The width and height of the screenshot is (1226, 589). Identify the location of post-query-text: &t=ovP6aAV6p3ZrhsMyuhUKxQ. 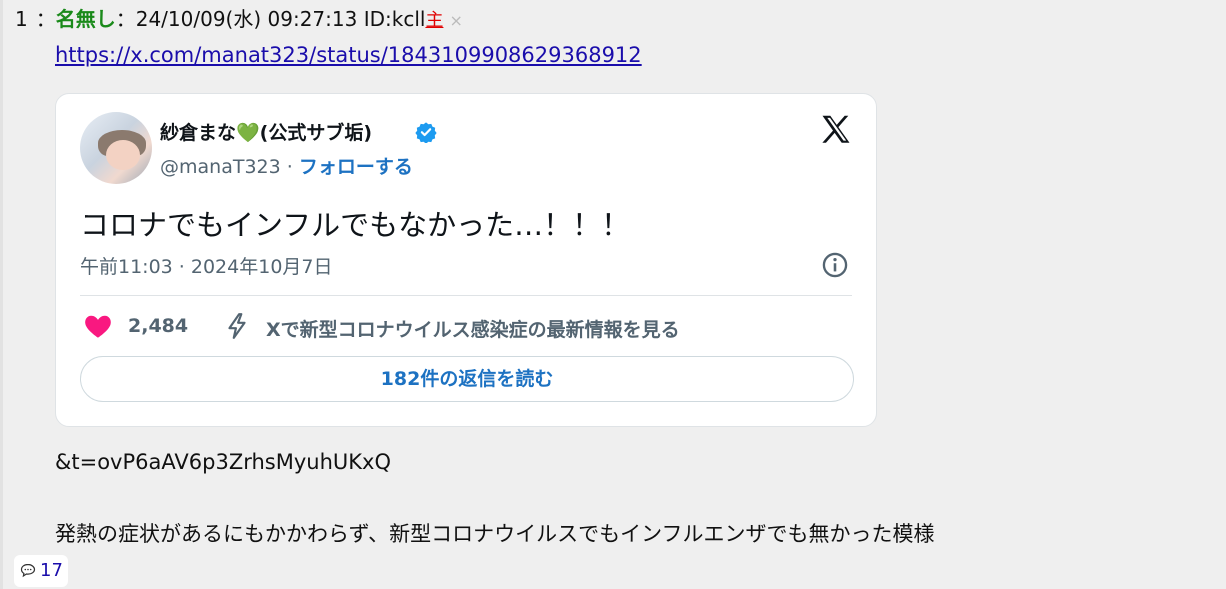
(223, 462).